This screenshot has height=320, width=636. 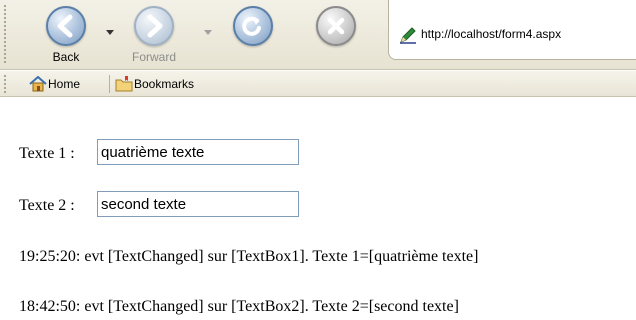 I want to click on texte2-input, so click(x=198, y=204).